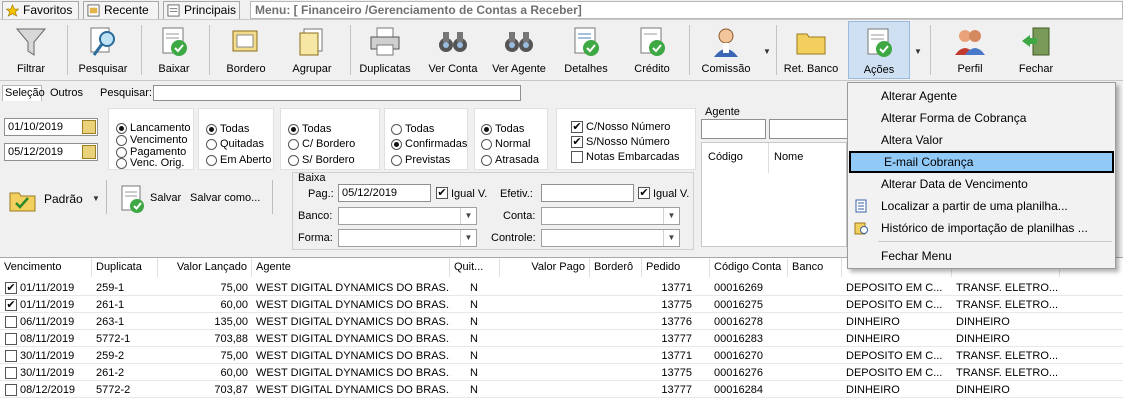 This screenshot has height=400, width=1123. What do you see at coordinates (808, 129) in the screenshot?
I see `agente-name-input` at bounding box center [808, 129].